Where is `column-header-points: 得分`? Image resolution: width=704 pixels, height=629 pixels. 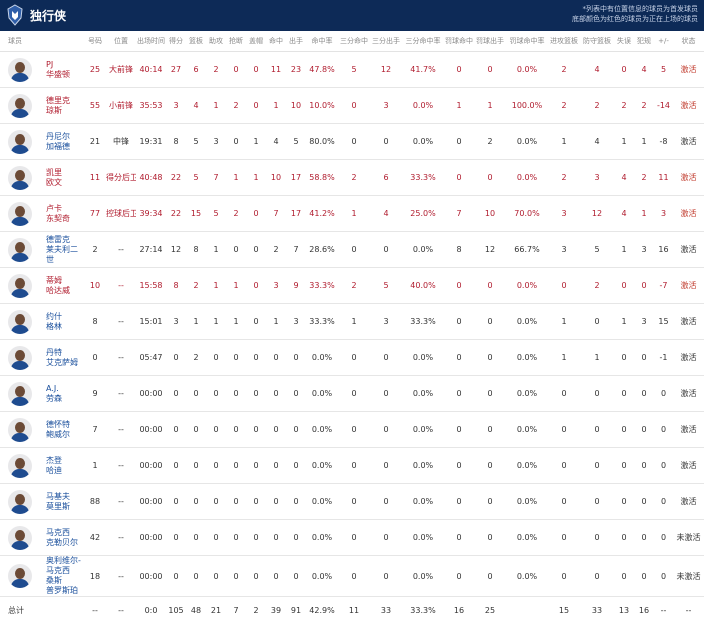 column-header-points: 得分 is located at coordinates (176, 41).